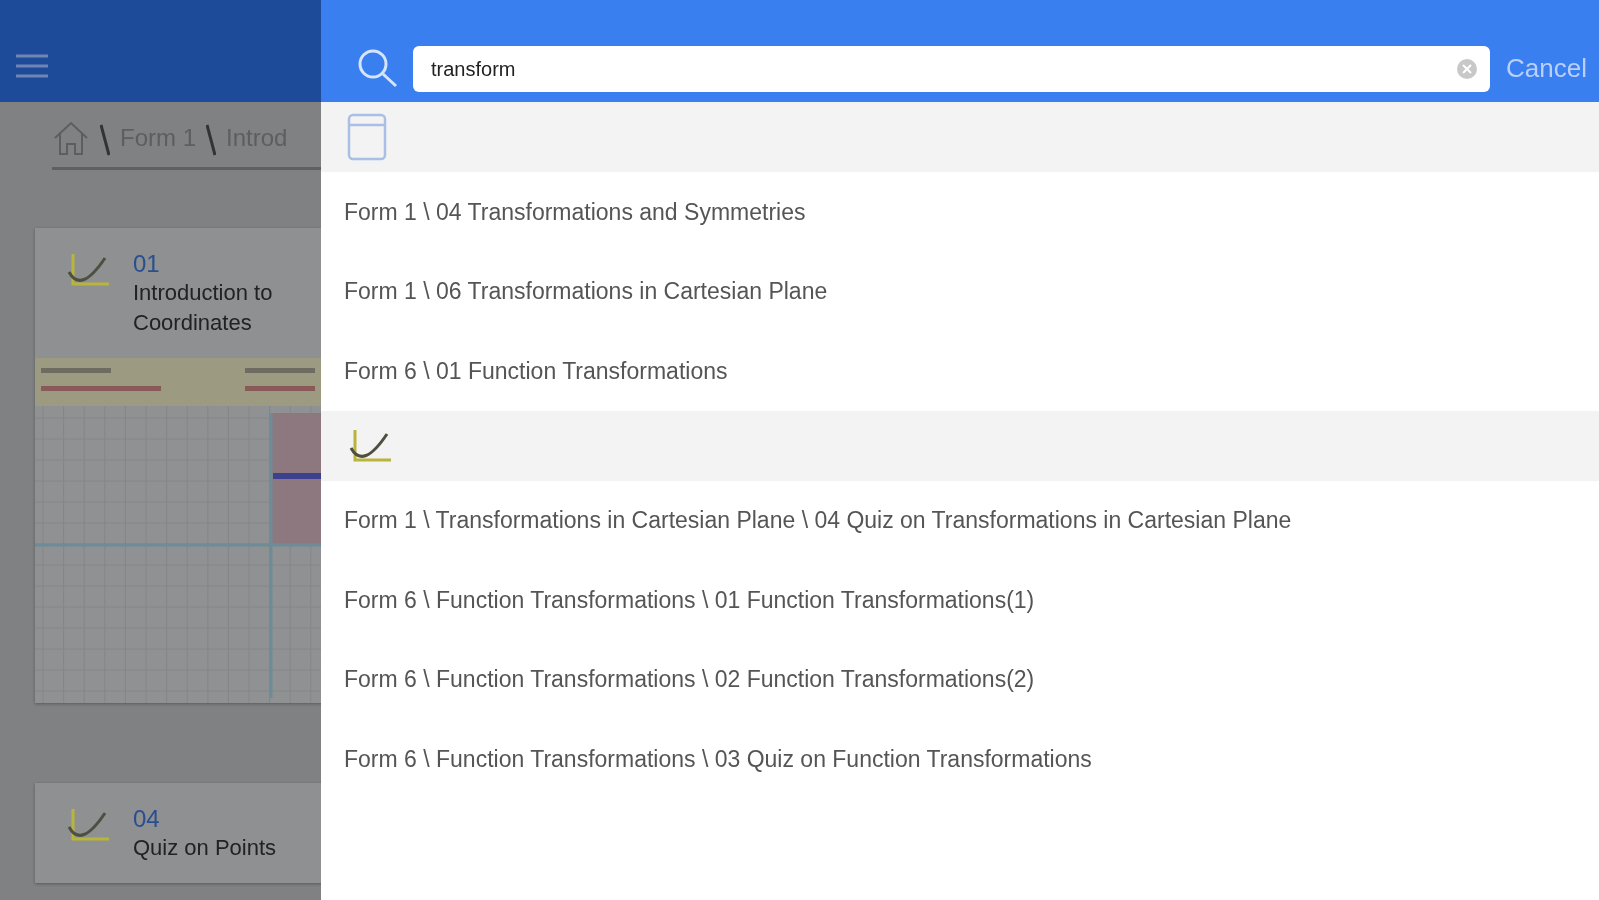 This screenshot has width=1599, height=900. Describe the element at coordinates (952, 69) in the screenshot. I see `search-field: transform` at that location.